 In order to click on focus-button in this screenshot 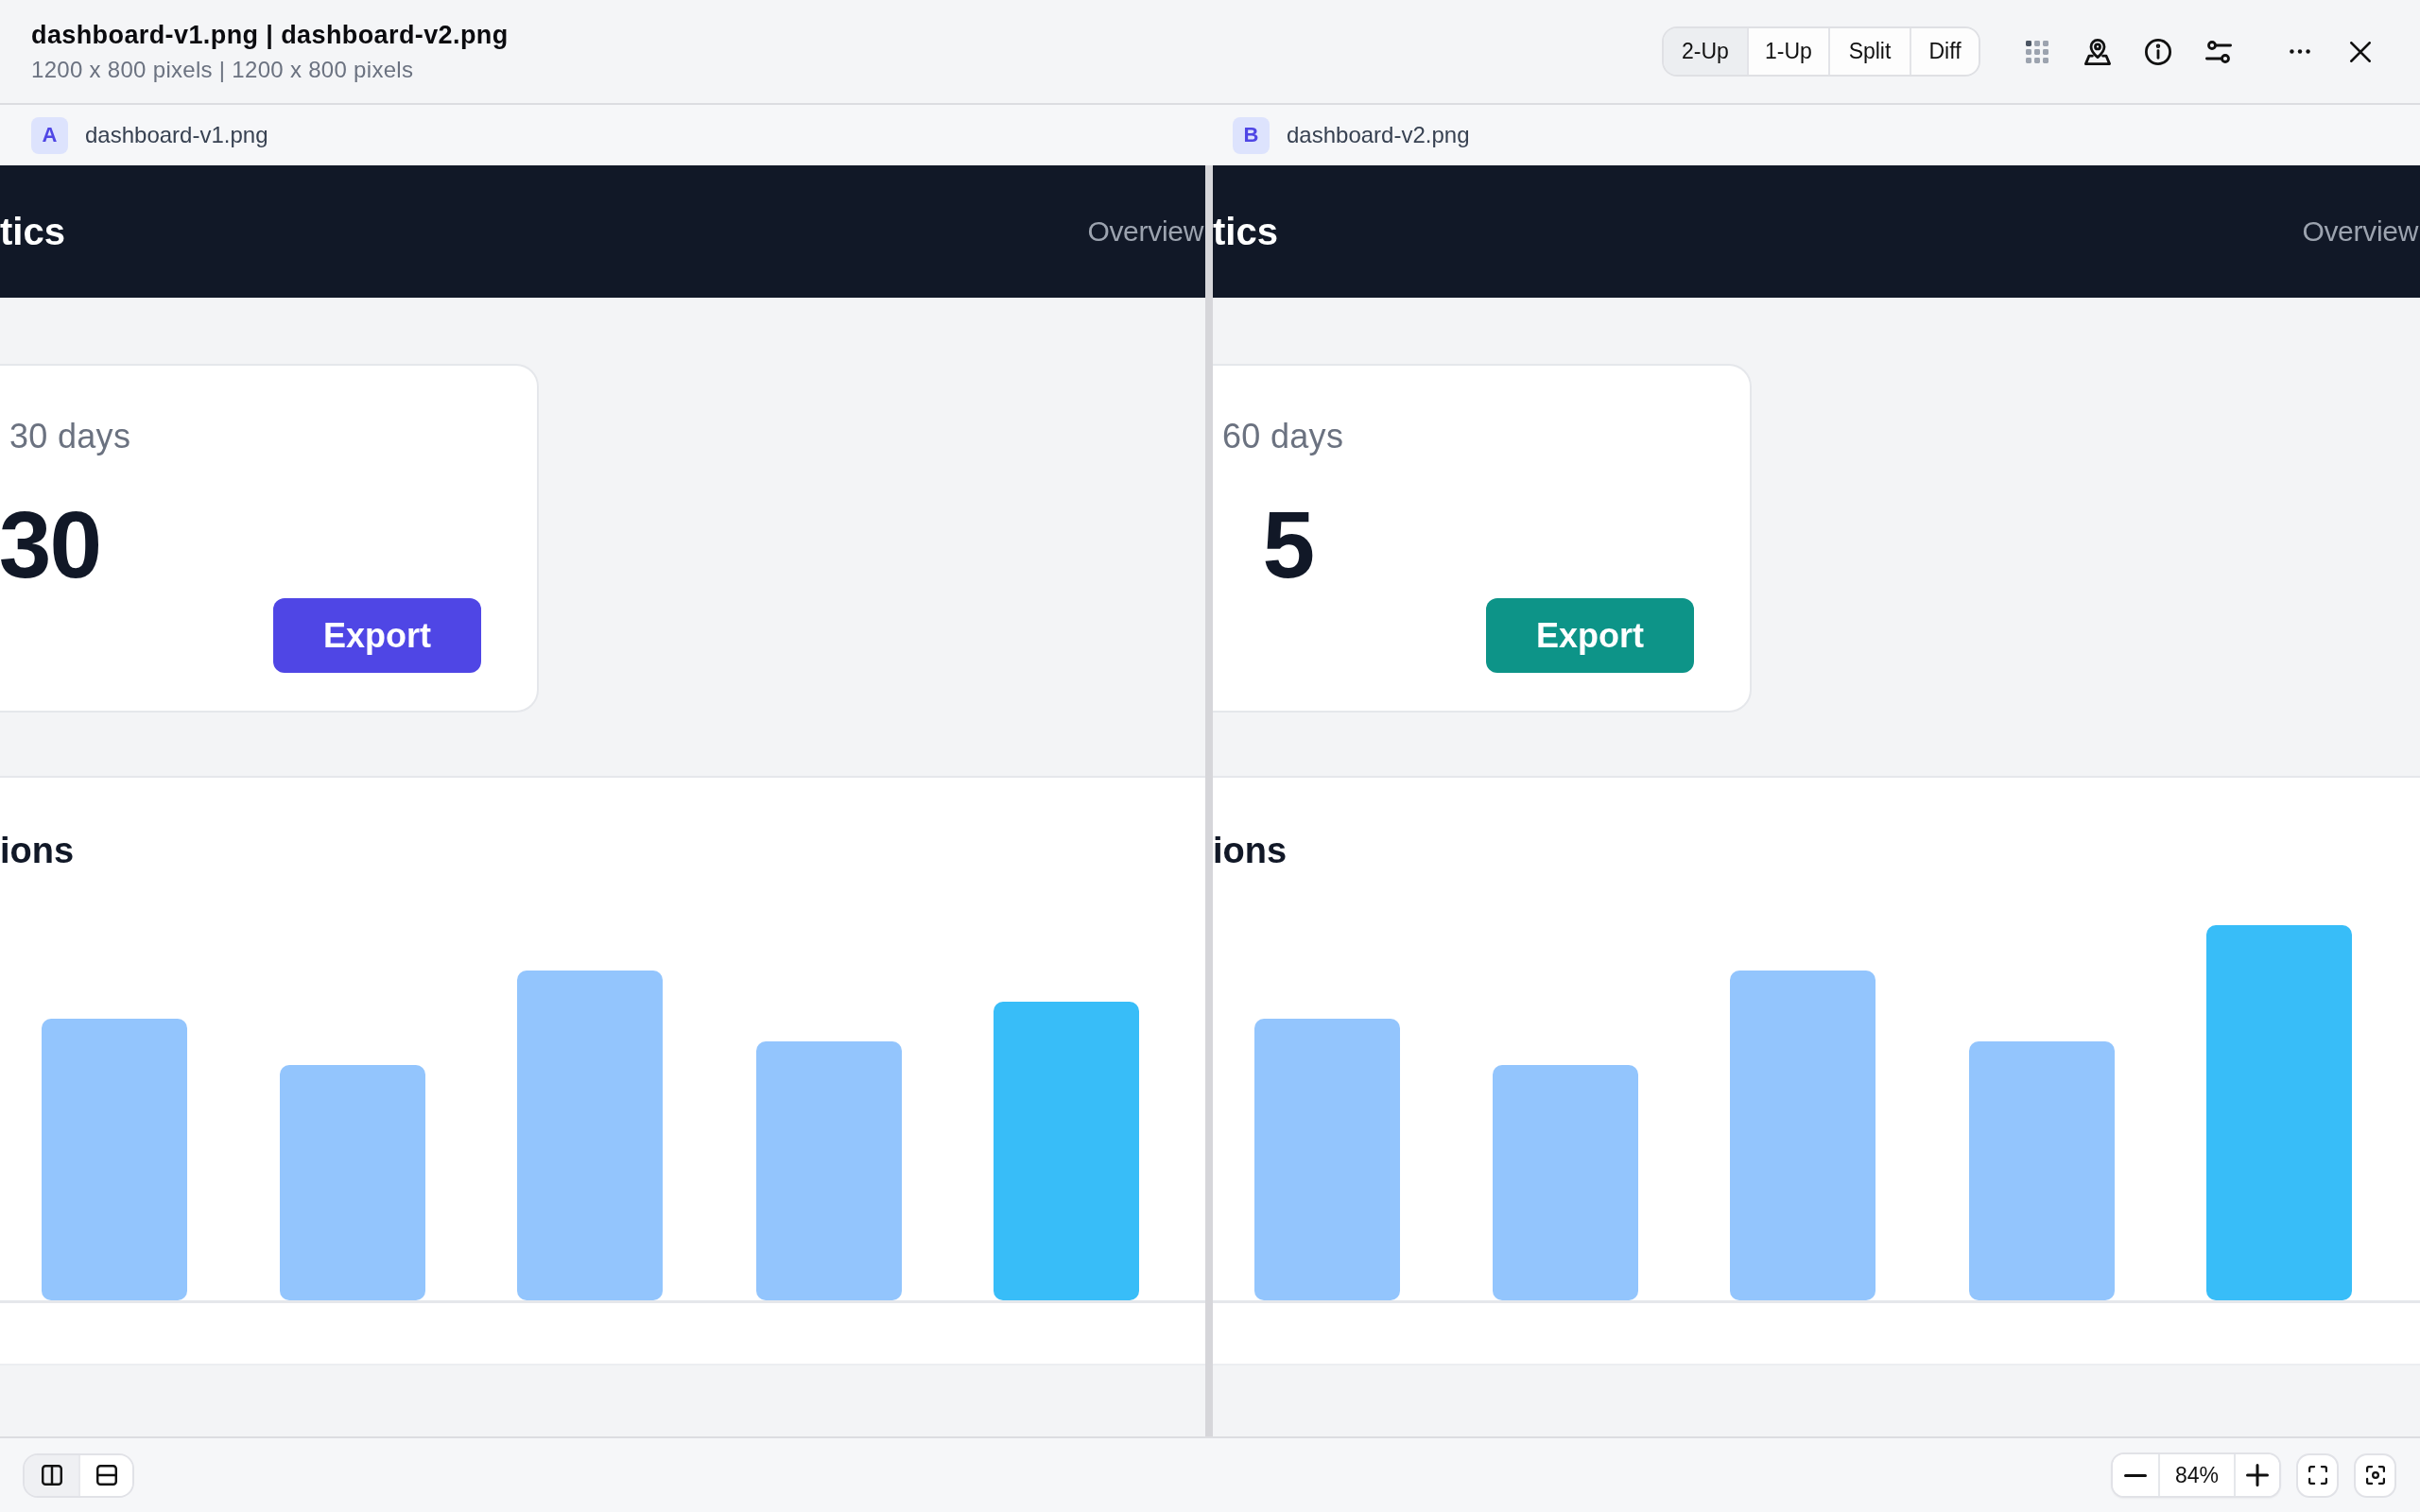, I will do `click(2375, 1475)`.